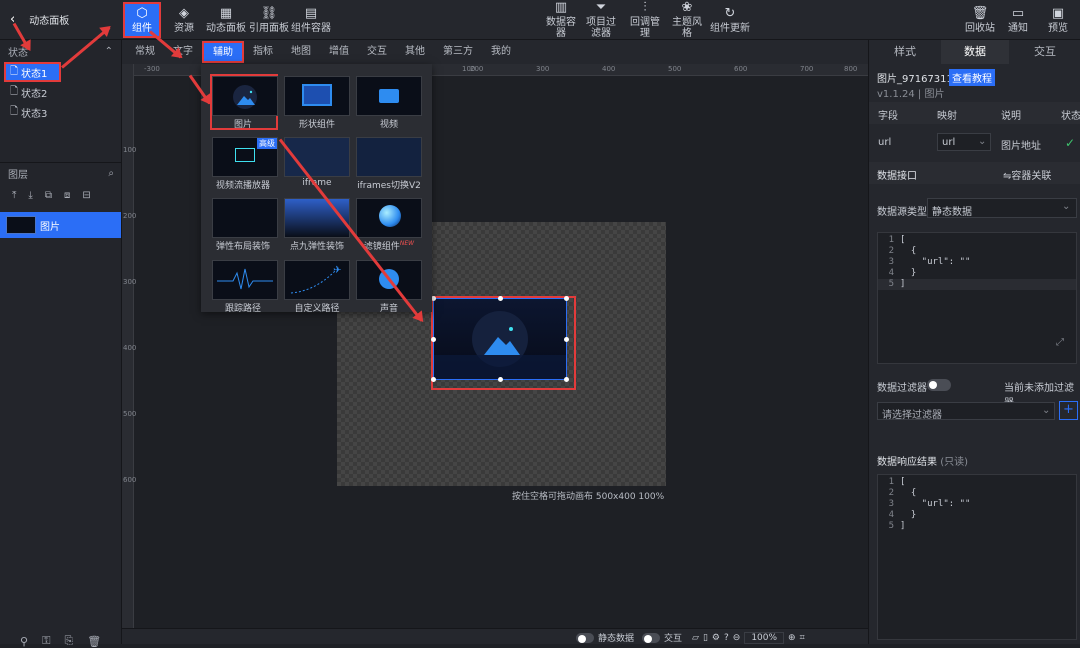  What do you see at coordinates (915, 79) in the screenshot?
I see `component-name: 图片_97167311` at bounding box center [915, 79].